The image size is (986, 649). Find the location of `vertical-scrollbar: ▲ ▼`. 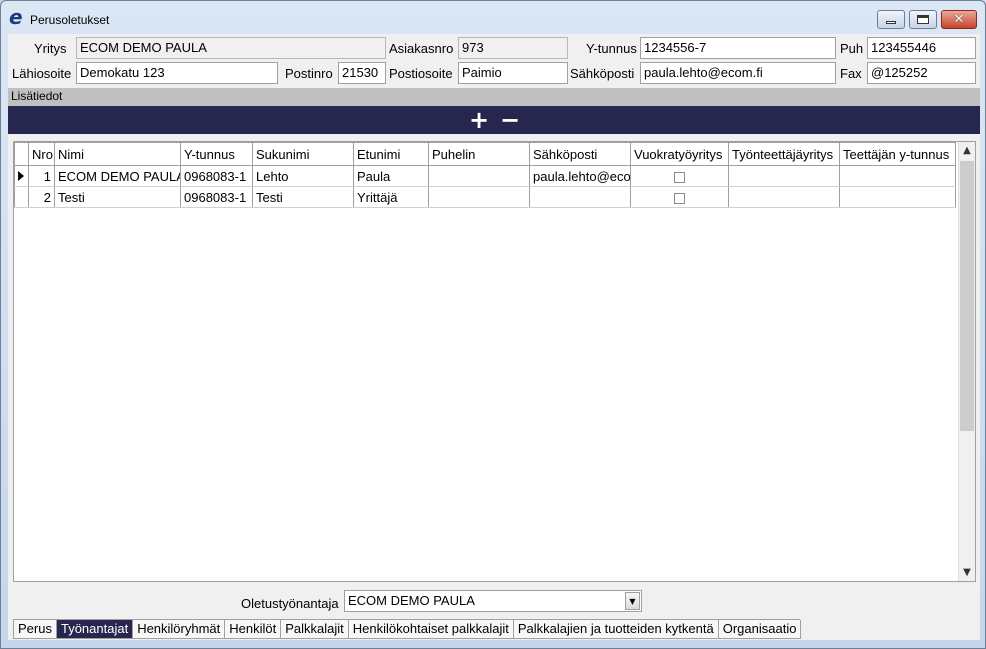

vertical-scrollbar: ▲ ▼ is located at coordinates (966, 361).